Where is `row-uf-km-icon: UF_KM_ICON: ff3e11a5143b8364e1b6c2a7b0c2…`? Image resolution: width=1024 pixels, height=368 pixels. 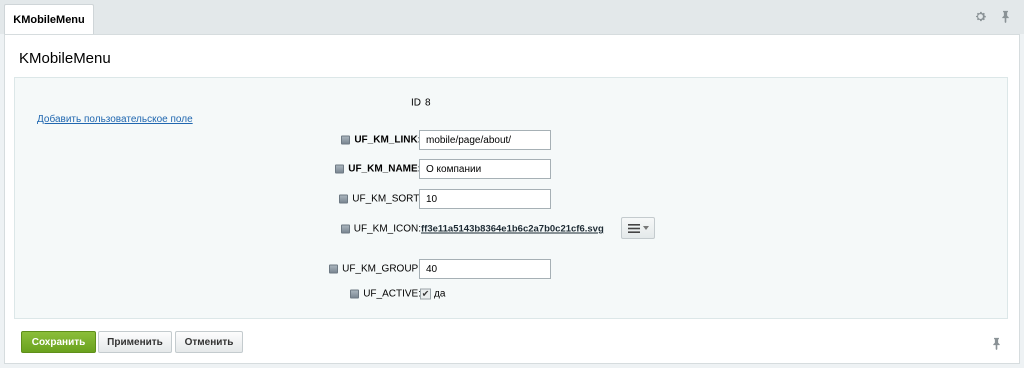 row-uf-km-icon: UF_KM_ICON: ff3e11a5143b8364e1b6c2a7b0c2… is located at coordinates (512, 228).